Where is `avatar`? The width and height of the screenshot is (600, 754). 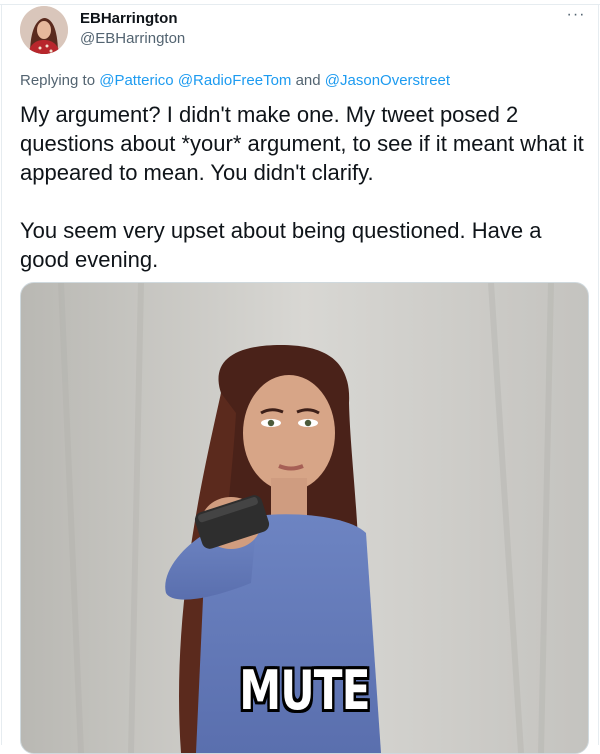 avatar is located at coordinates (44, 30).